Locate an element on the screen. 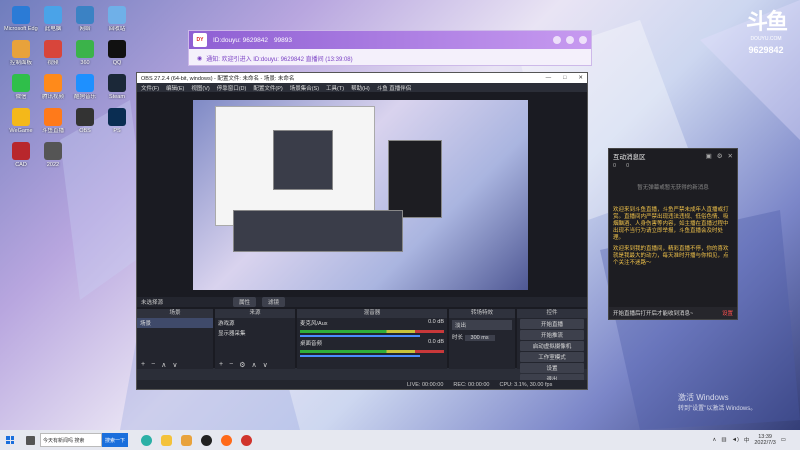 This screenshot has width=800, height=450. minimize-button: — is located at coordinates (549, 78).